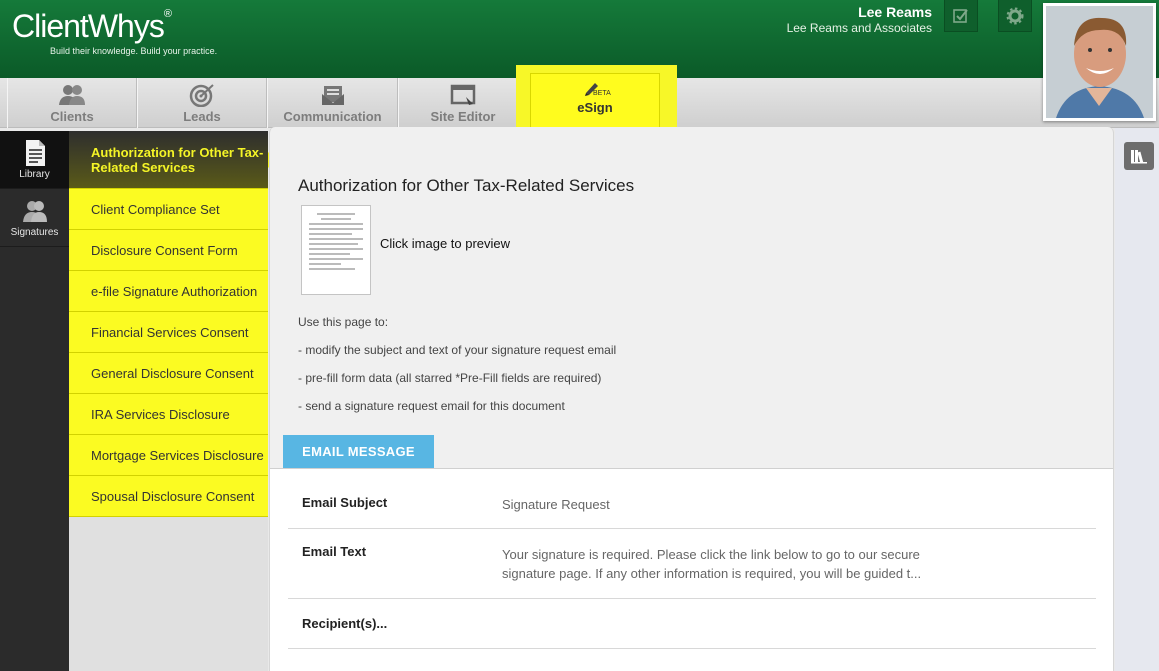  What do you see at coordinates (168, 209) in the screenshot?
I see `document-item: Client Compliance Set` at bounding box center [168, 209].